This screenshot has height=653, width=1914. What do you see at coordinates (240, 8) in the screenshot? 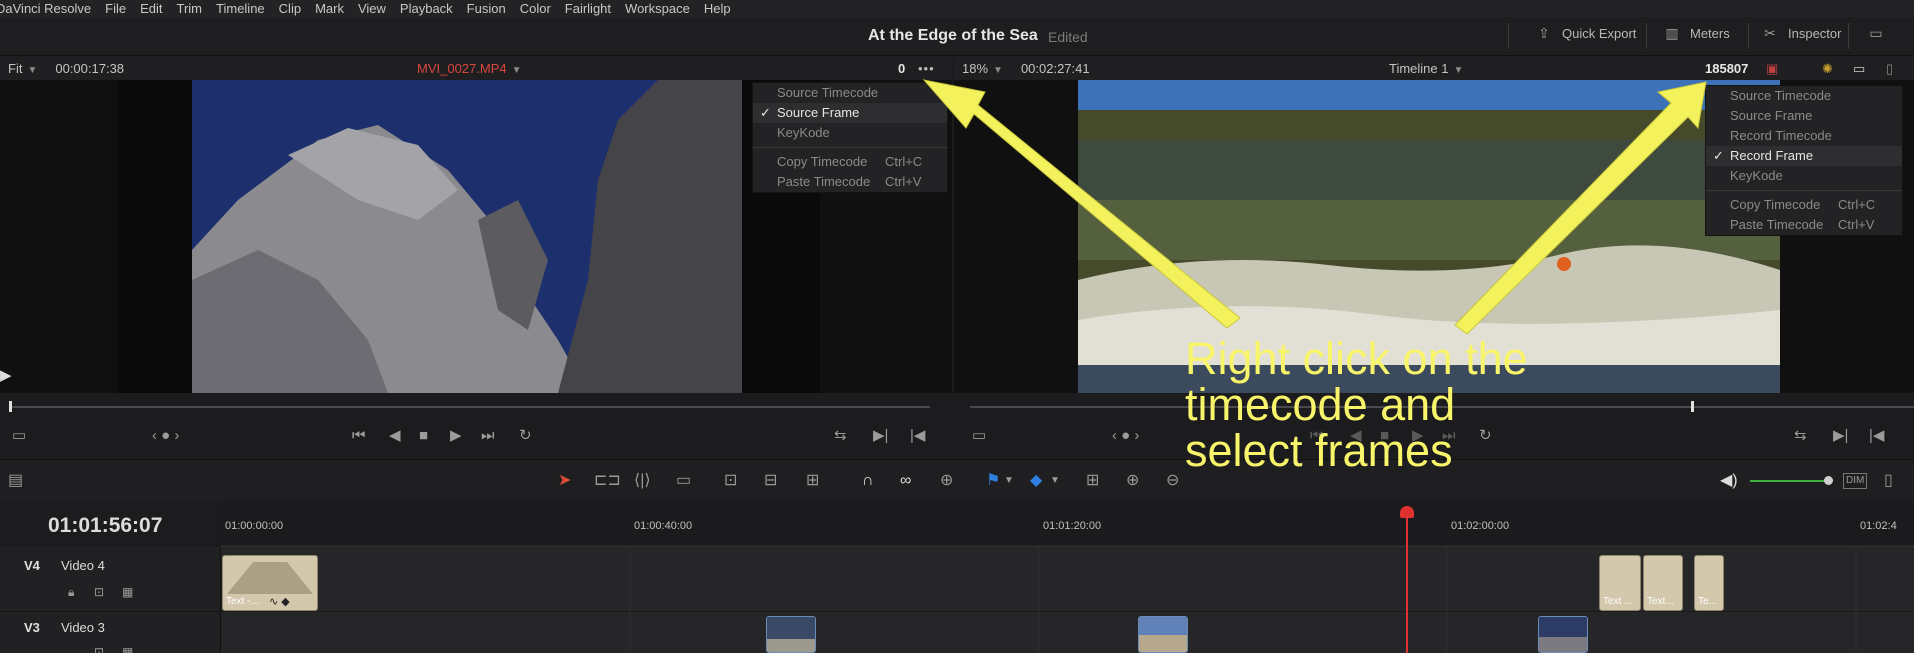
I see `menu-timeline: Timeline` at bounding box center [240, 8].